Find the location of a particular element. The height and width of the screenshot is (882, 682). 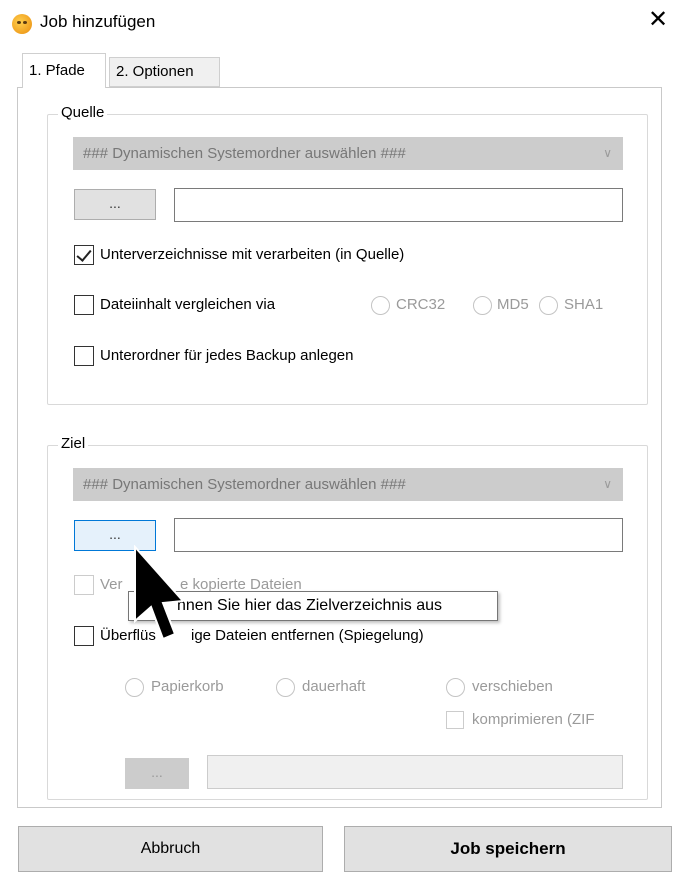

window-title: Job hinzufügen is located at coordinates (98, 21).